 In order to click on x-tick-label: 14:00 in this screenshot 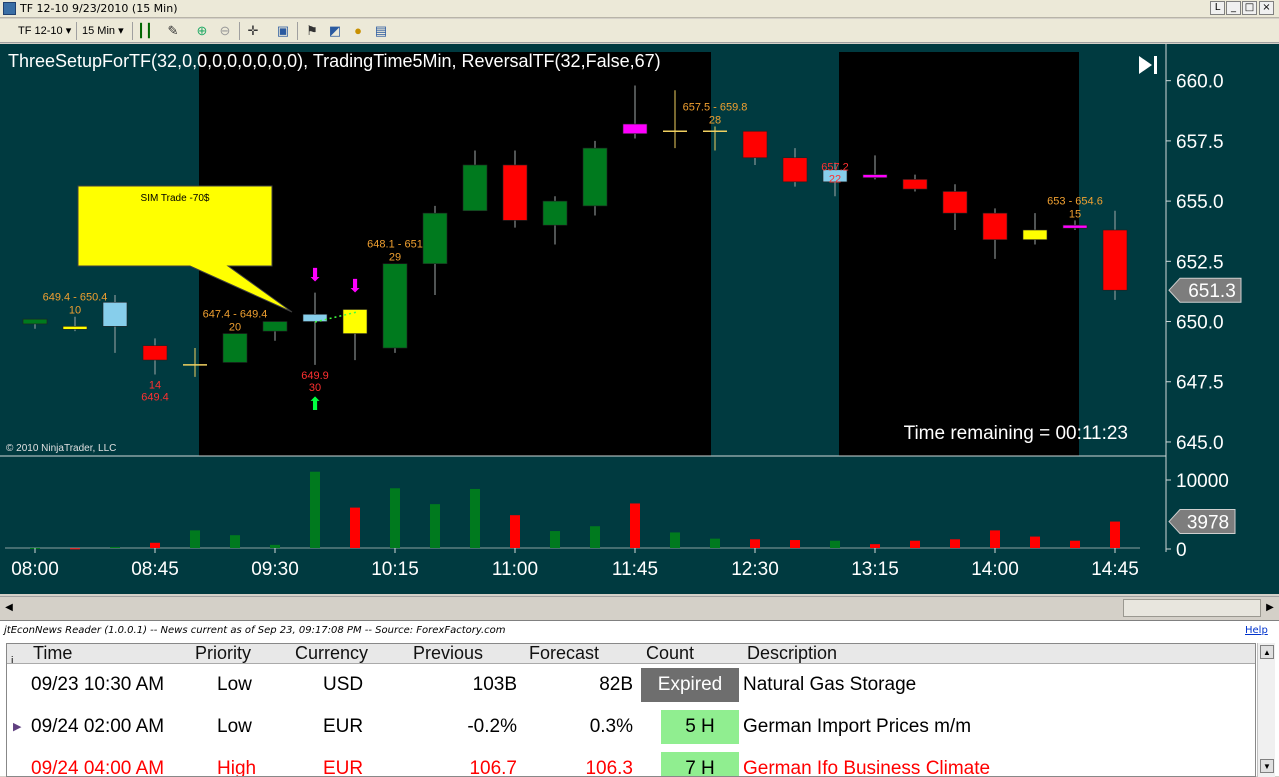, I will do `click(995, 569)`.